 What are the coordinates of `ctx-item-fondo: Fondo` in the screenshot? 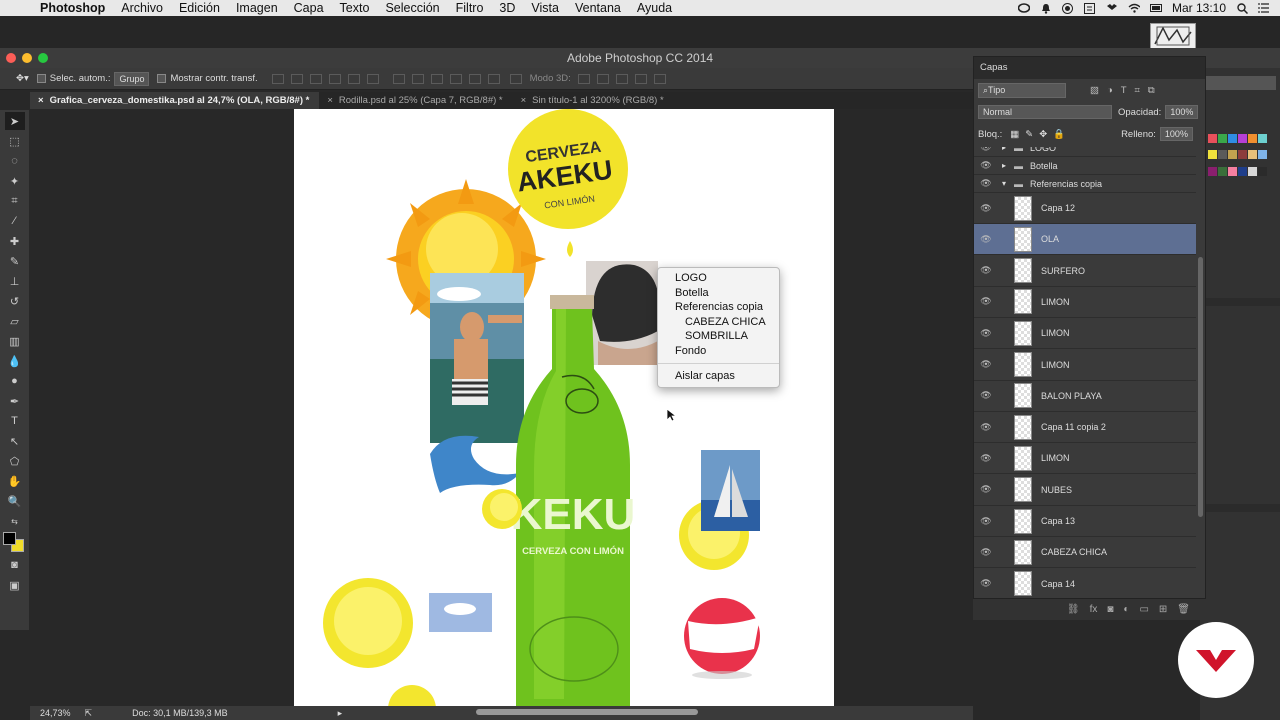 It's located at (718, 351).